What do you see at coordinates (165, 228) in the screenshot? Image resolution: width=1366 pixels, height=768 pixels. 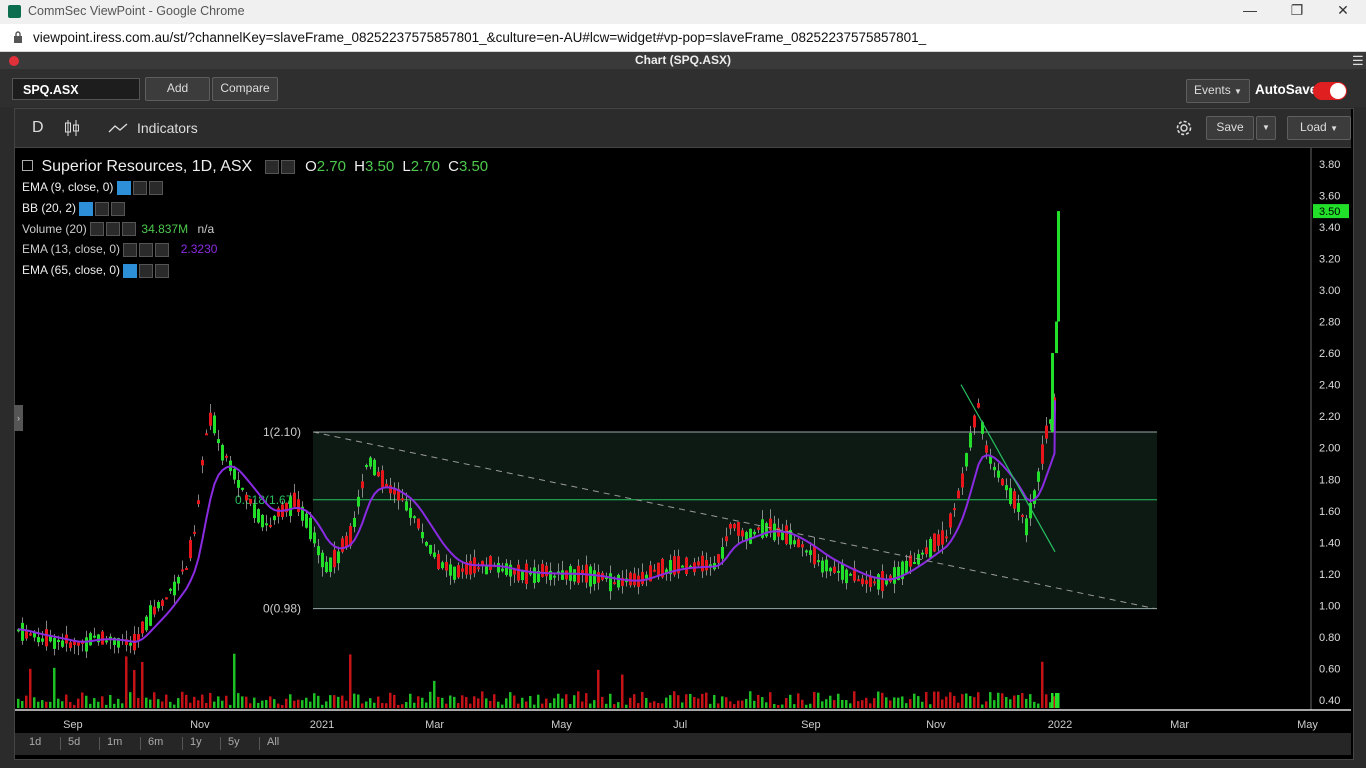 I see `indicator-value: 34.837M` at bounding box center [165, 228].